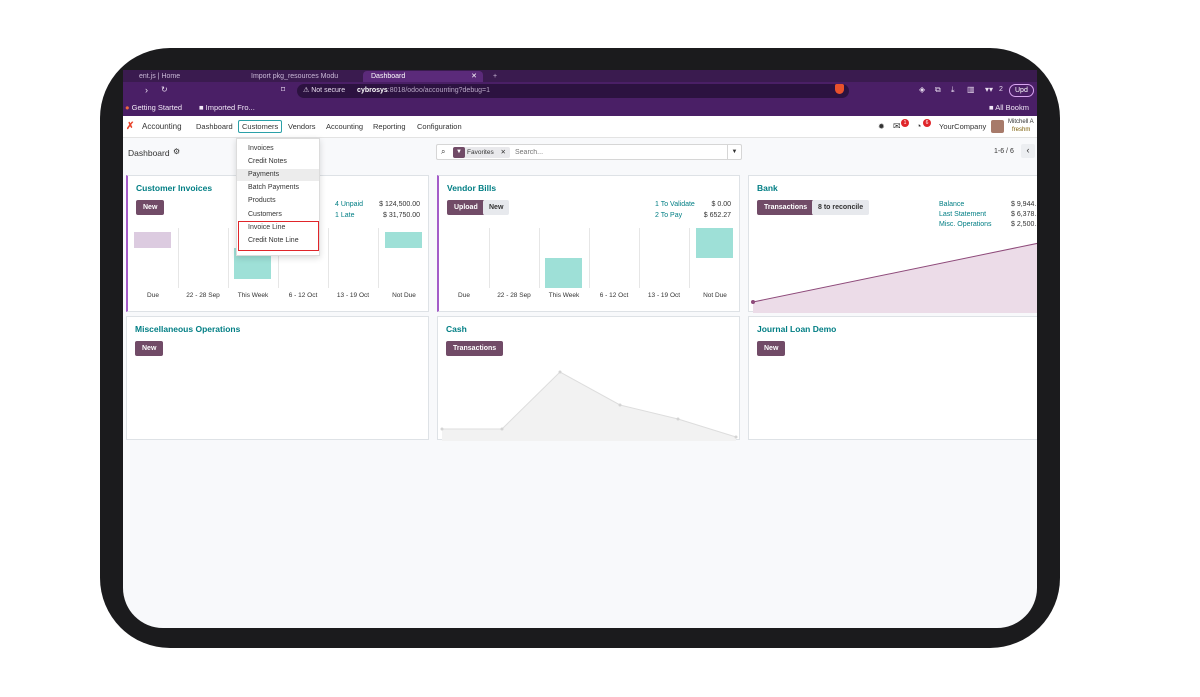  I want to click on pager: 1-6 / 6, so click(1004, 151).